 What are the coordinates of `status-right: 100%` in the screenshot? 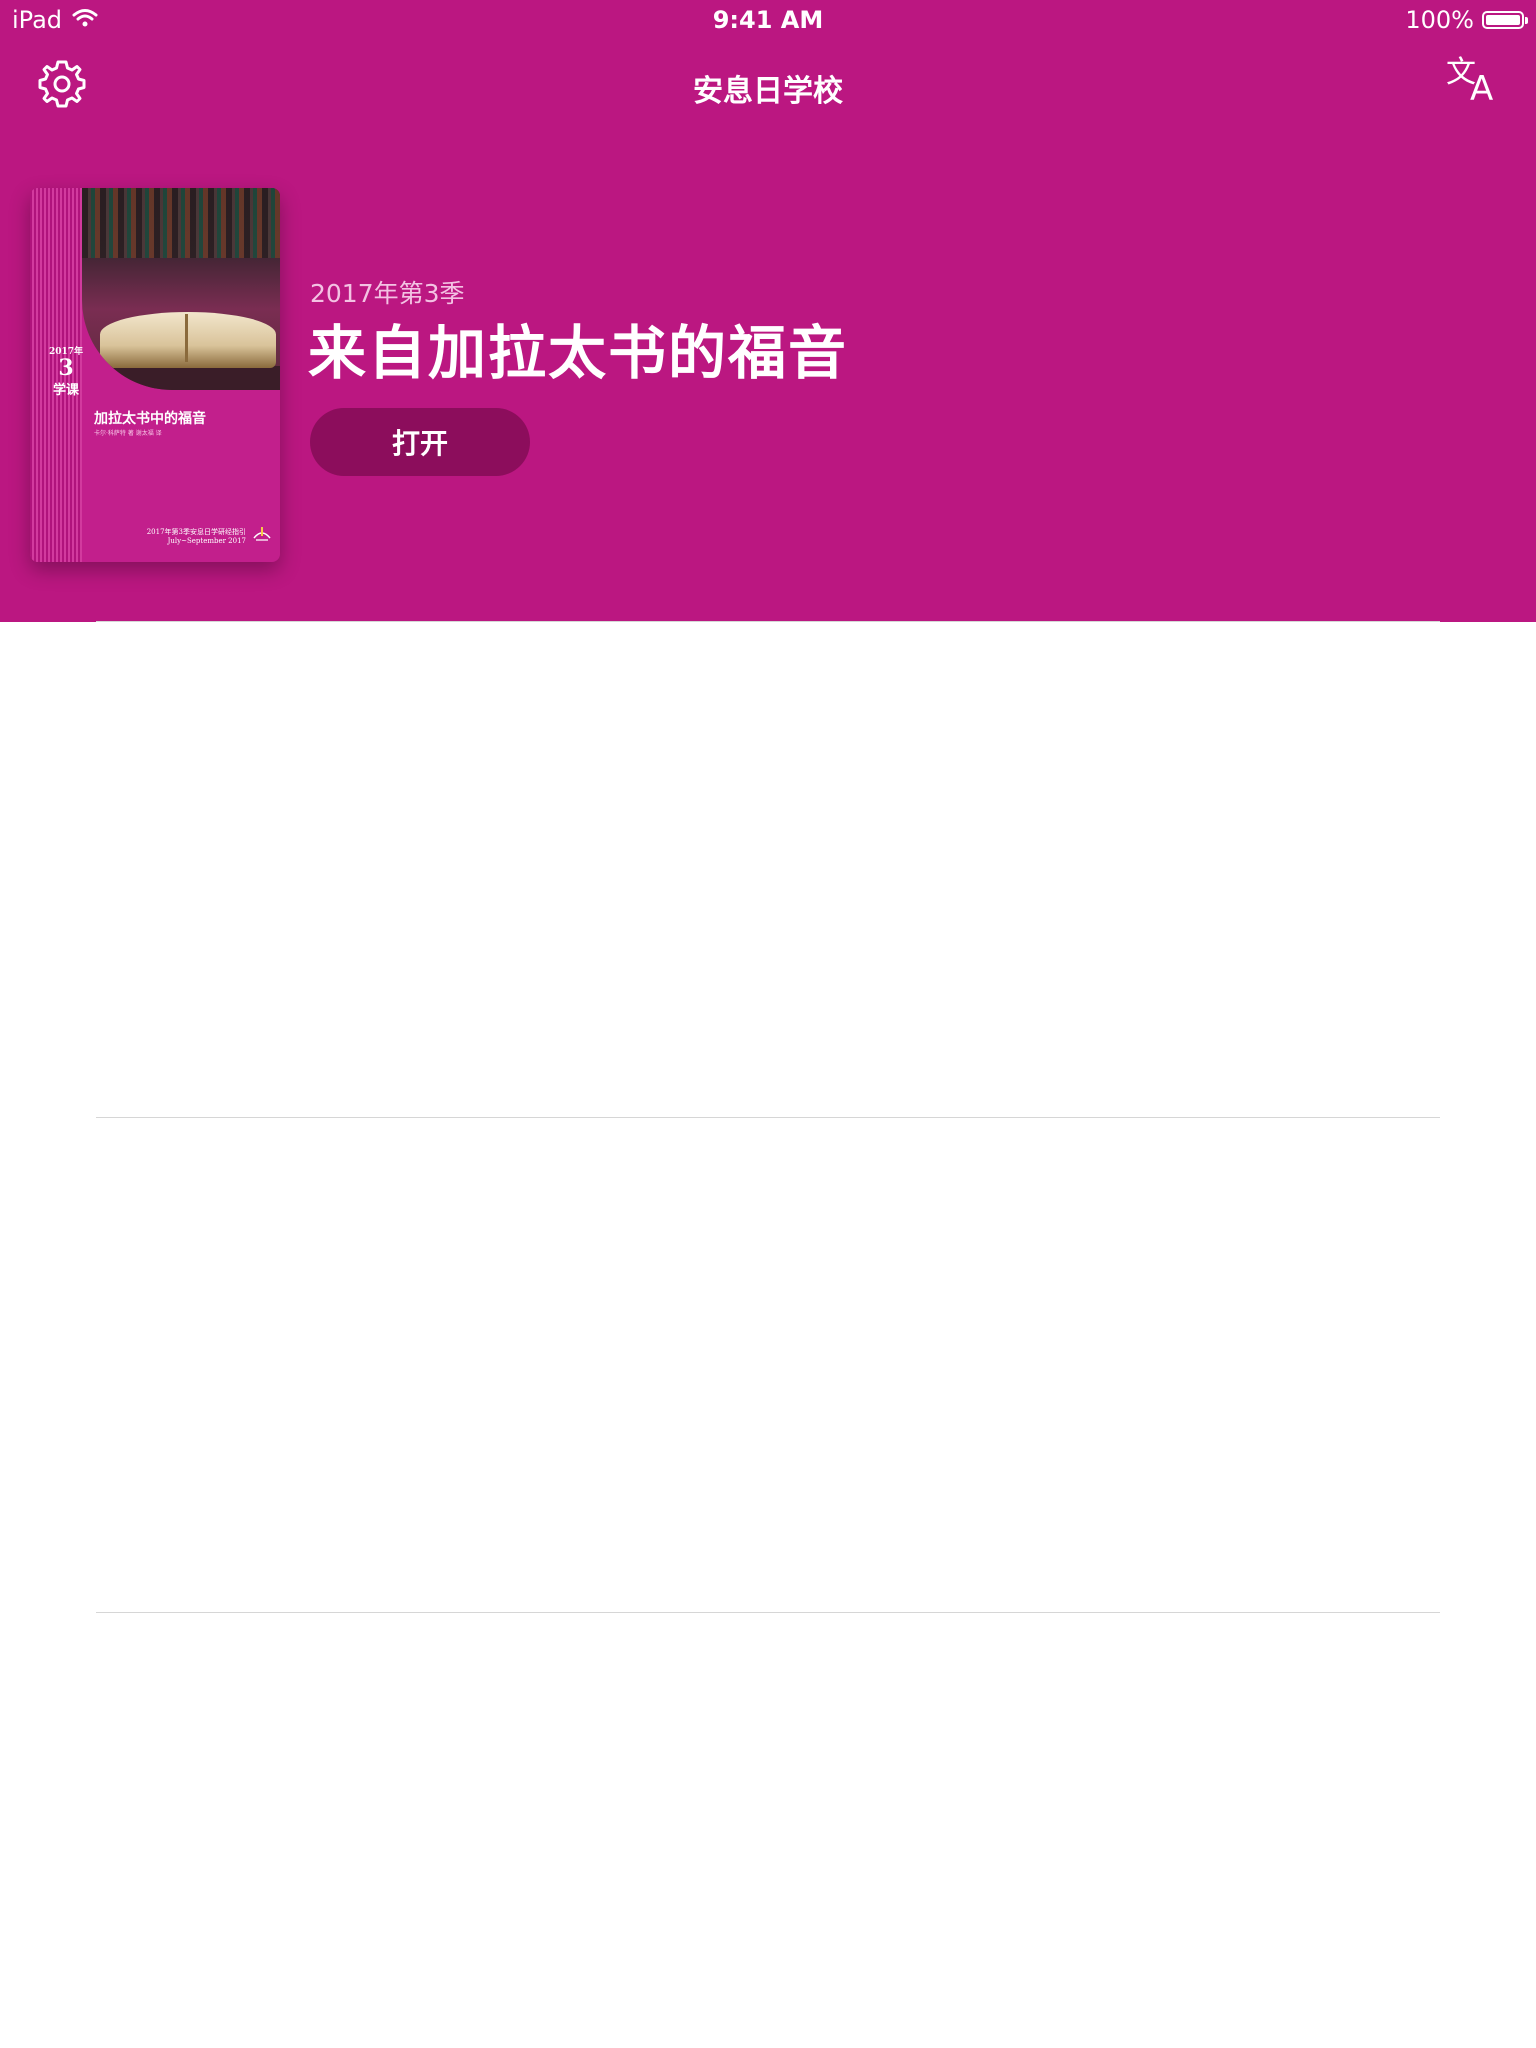 It's located at (1466, 20).